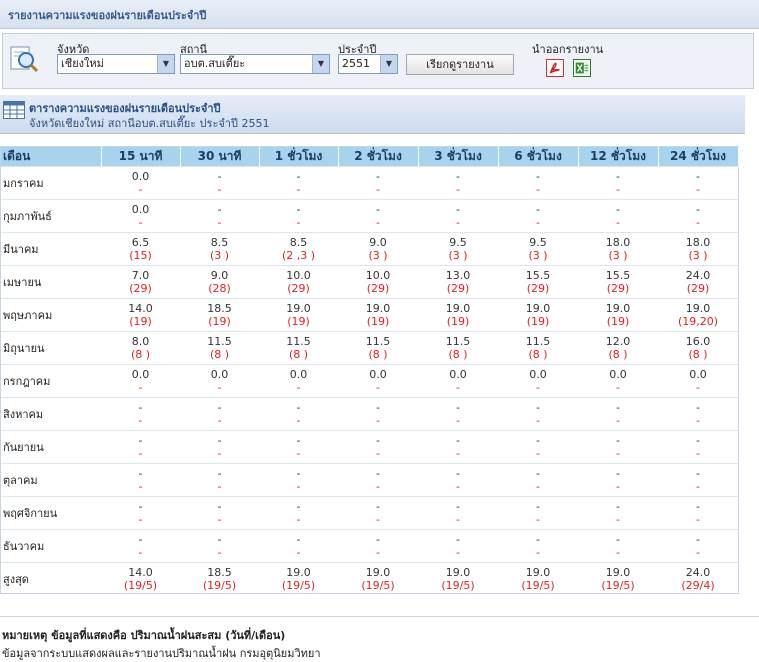 The image size is (759, 662). Describe the element at coordinates (369, 480) in the screenshot. I see `table-row: ตุลาคม - - - - - - - - - - - - - - - -` at that location.